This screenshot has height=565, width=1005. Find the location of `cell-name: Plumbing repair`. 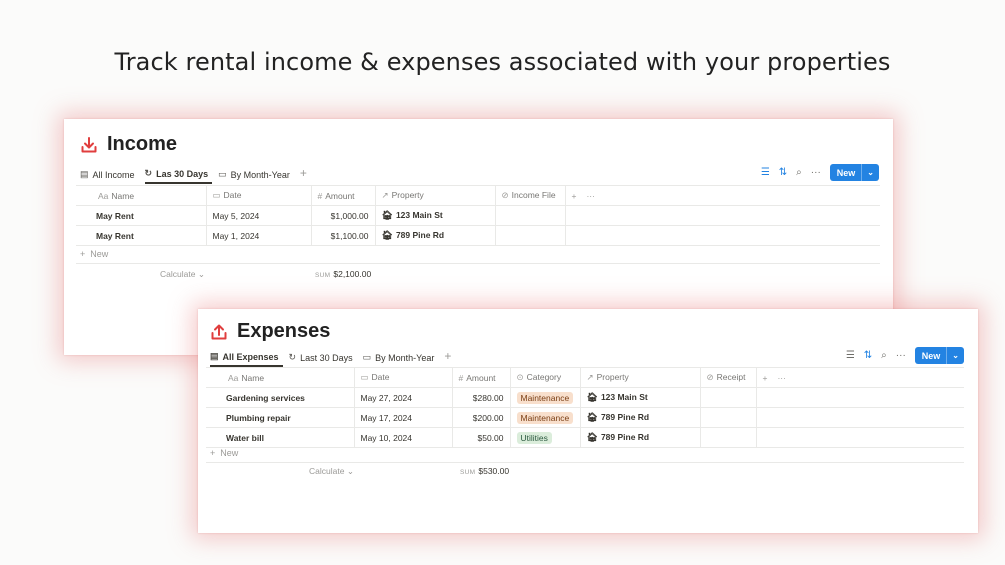

cell-name: Plumbing repair is located at coordinates (280, 417).